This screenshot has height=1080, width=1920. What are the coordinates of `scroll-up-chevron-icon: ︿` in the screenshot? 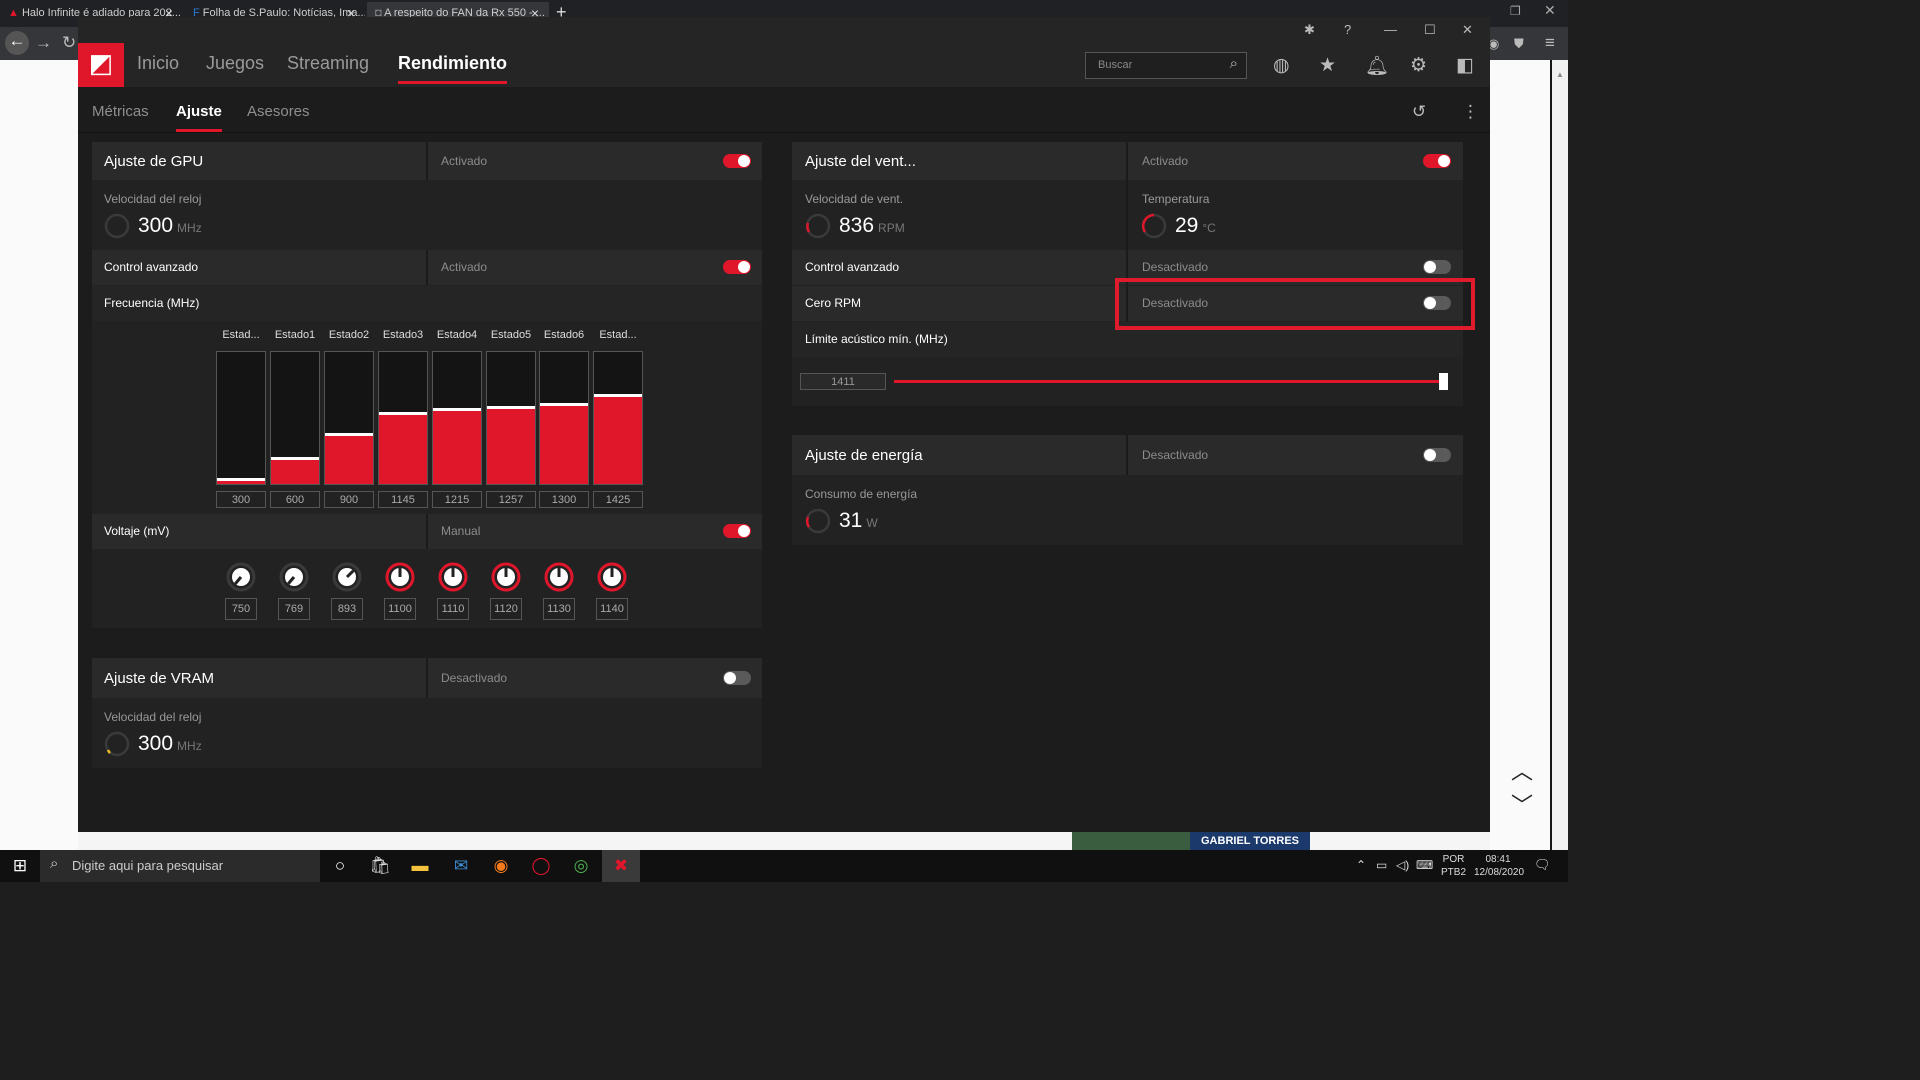 It's located at (1522, 770).